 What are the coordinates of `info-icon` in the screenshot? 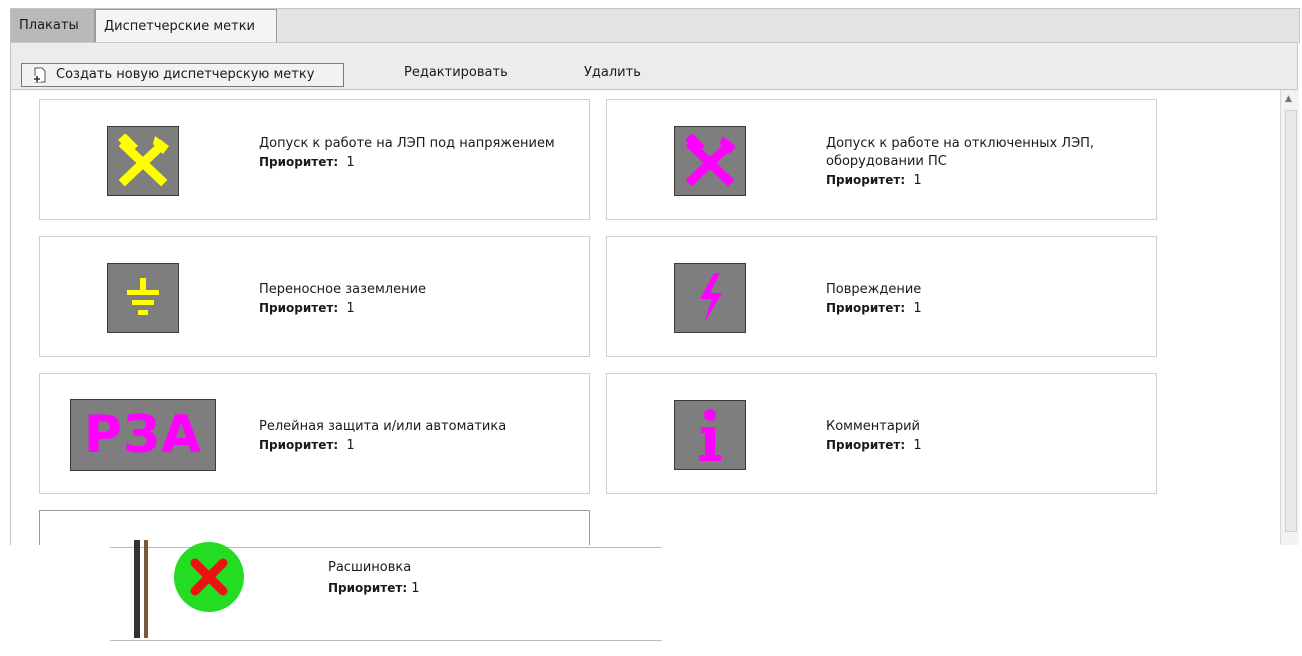 It's located at (710, 435).